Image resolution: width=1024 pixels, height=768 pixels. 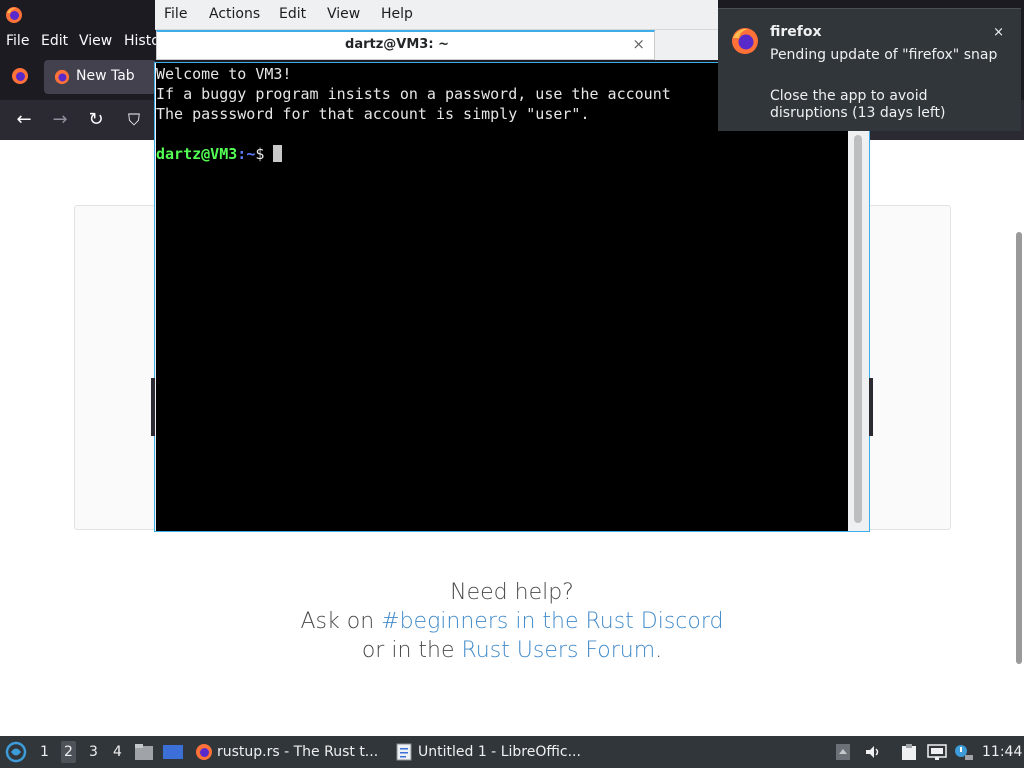 I want to click on terminal-tabstrip, so click(x=686, y=45).